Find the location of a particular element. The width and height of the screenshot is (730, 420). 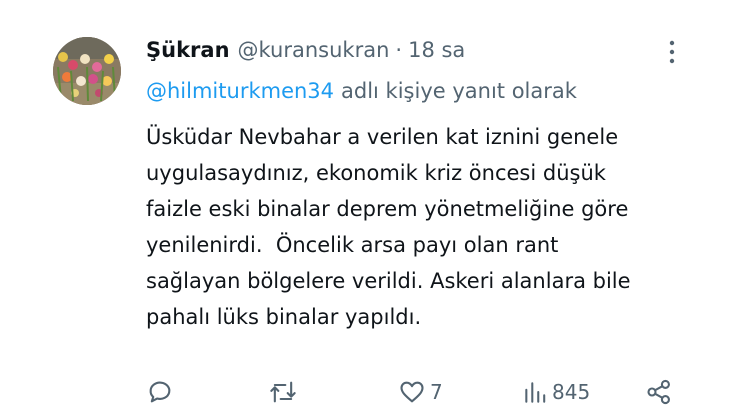

avatar is located at coordinates (87, 71).